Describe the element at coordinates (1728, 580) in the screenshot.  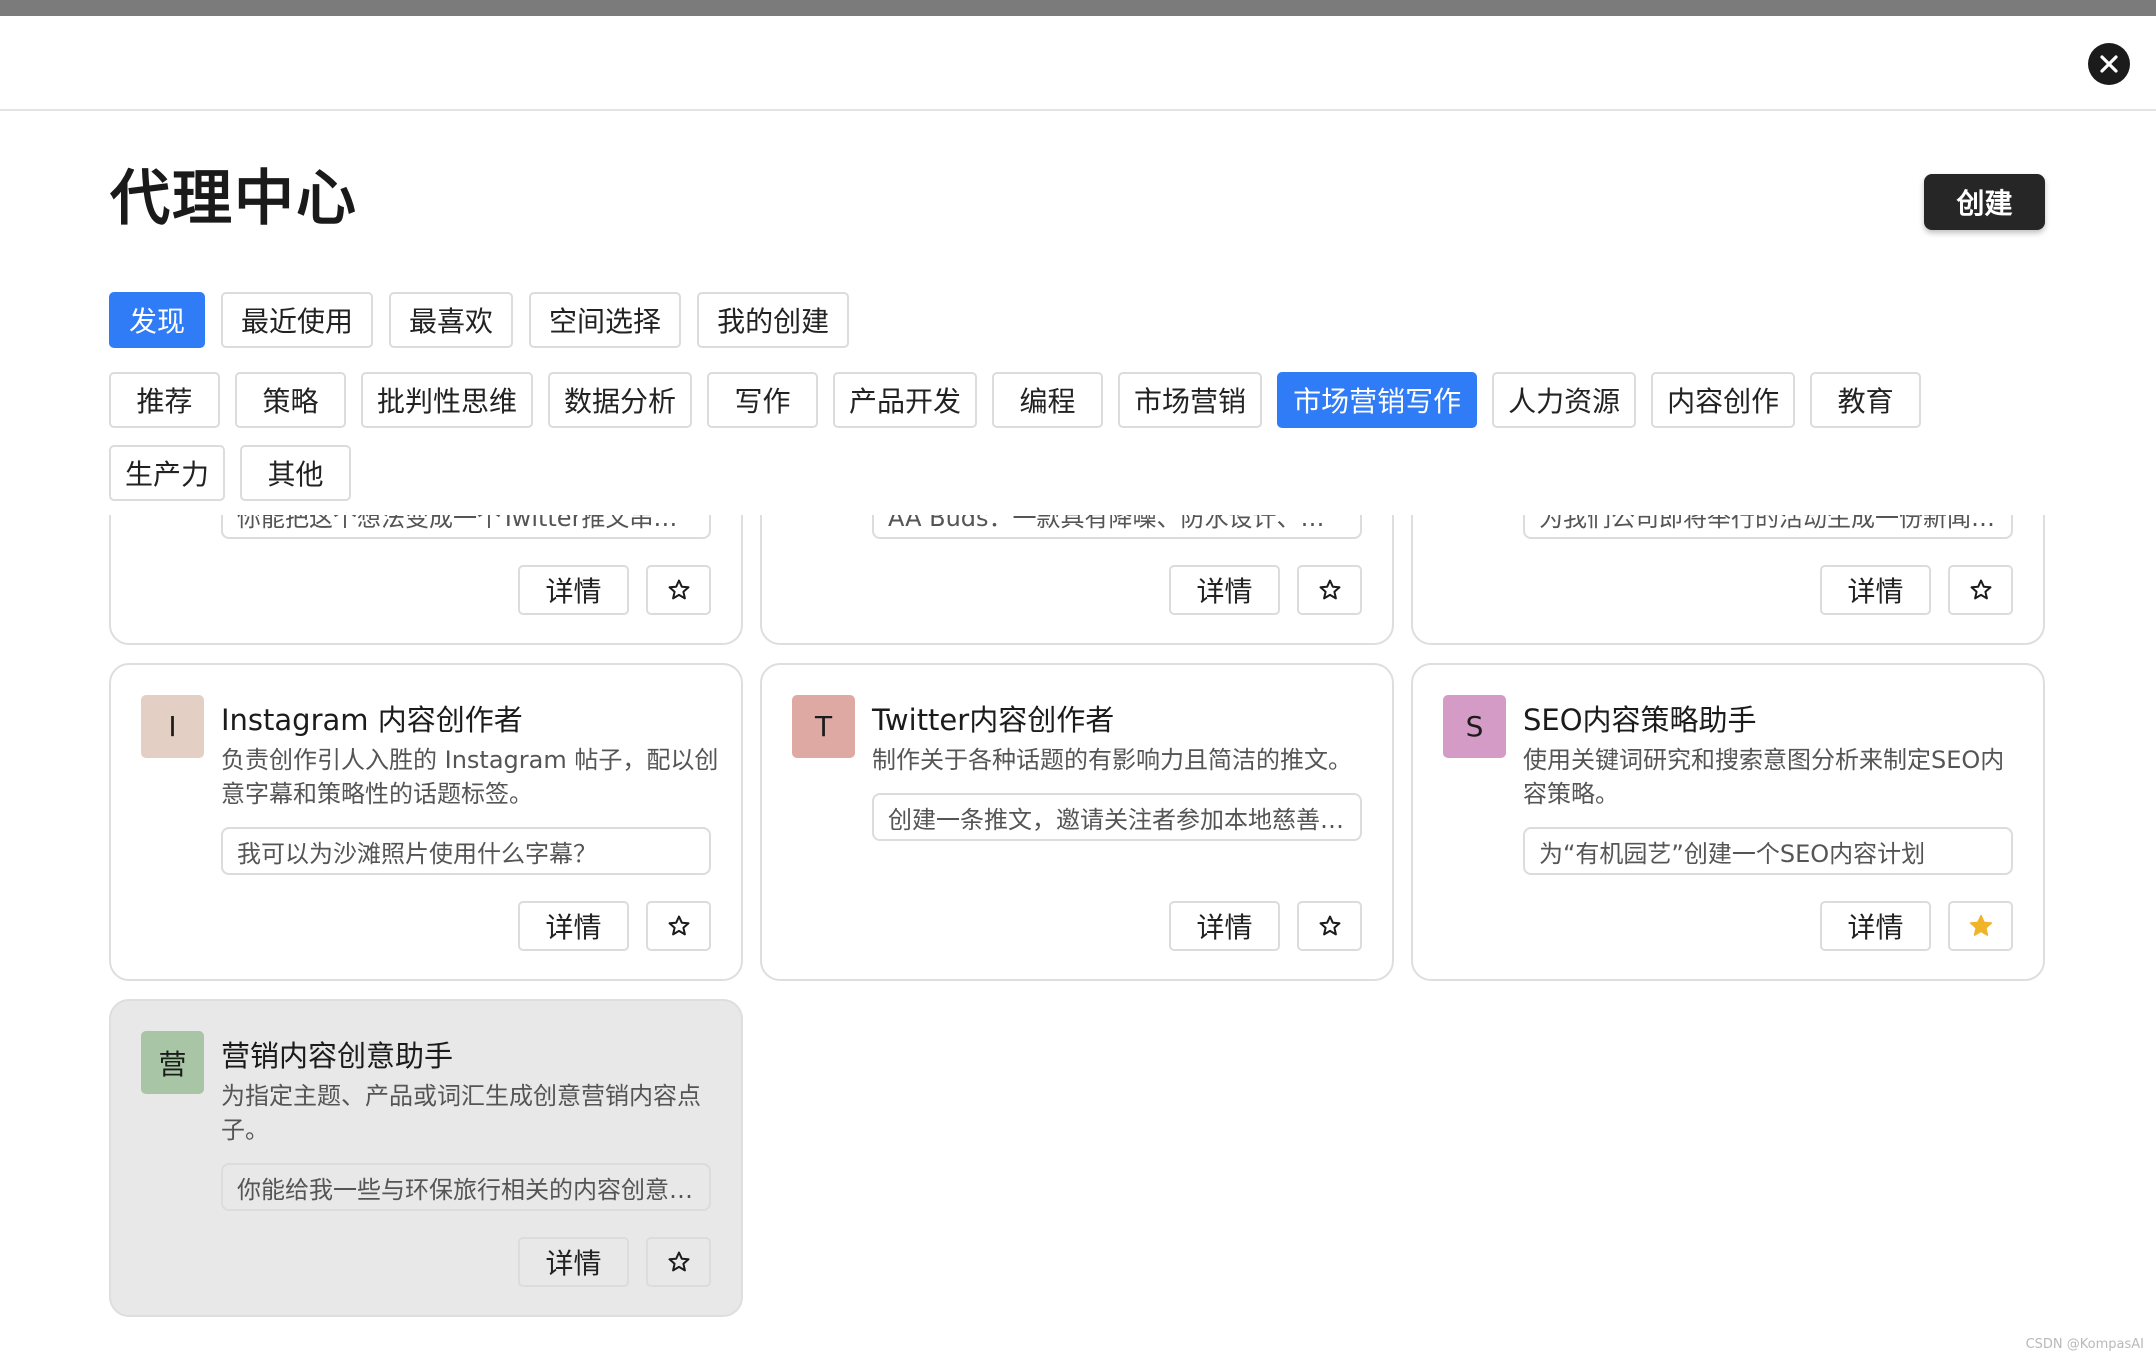
I see `agent-card: 为我们公司即将举行的活动生成一份新闻… 详情` at that location.